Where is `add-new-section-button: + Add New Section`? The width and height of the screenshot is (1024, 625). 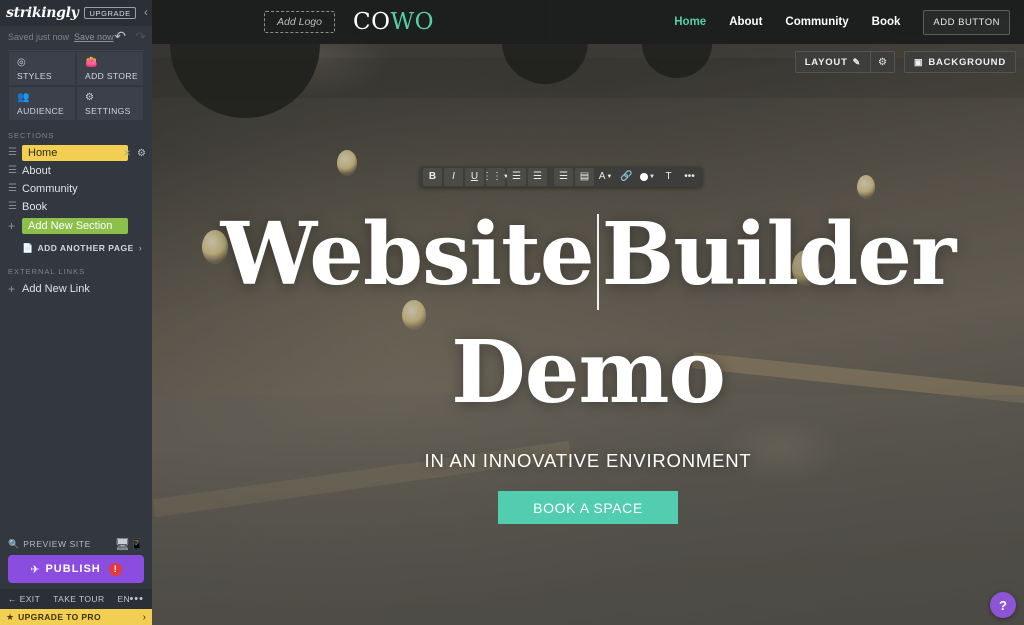 add-new-section-button: + Add New Section is located at coordinates (76, 226).